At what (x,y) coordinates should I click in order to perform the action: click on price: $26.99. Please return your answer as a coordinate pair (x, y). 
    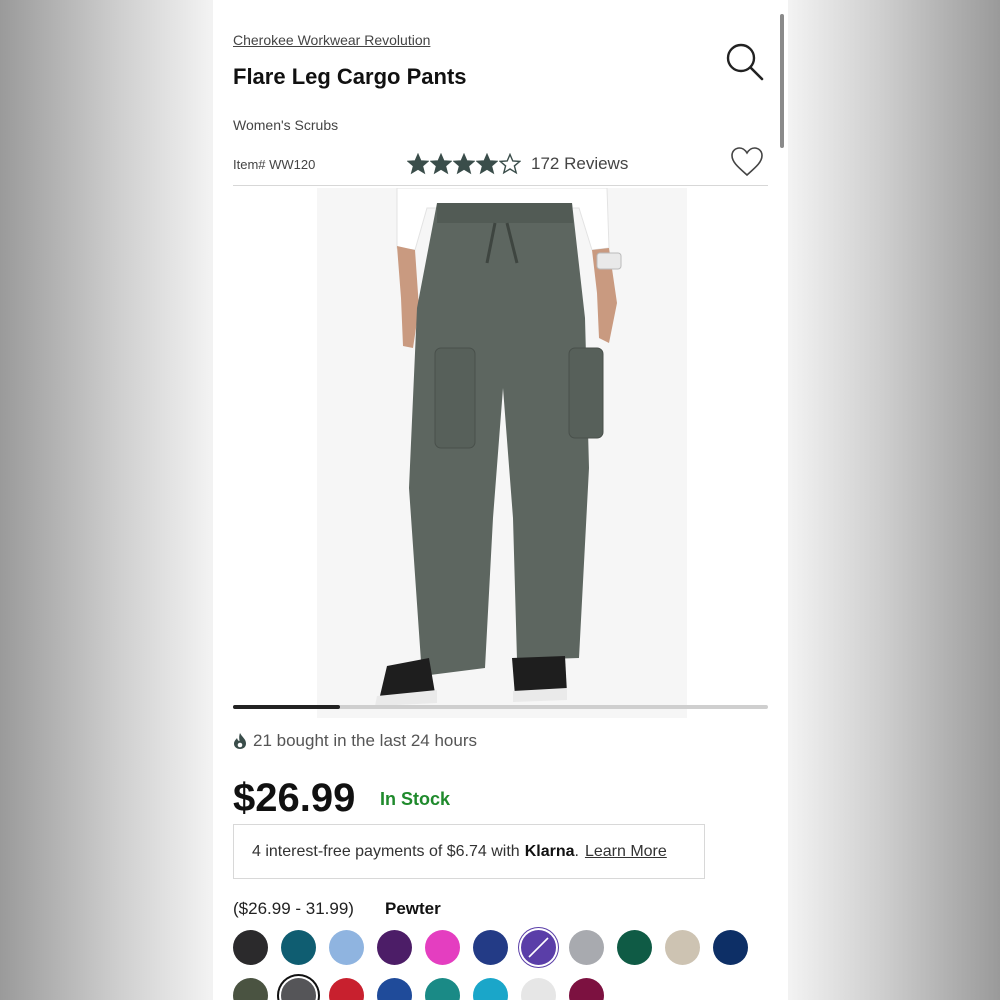
    Looking at the image, I should click on (294, 798).